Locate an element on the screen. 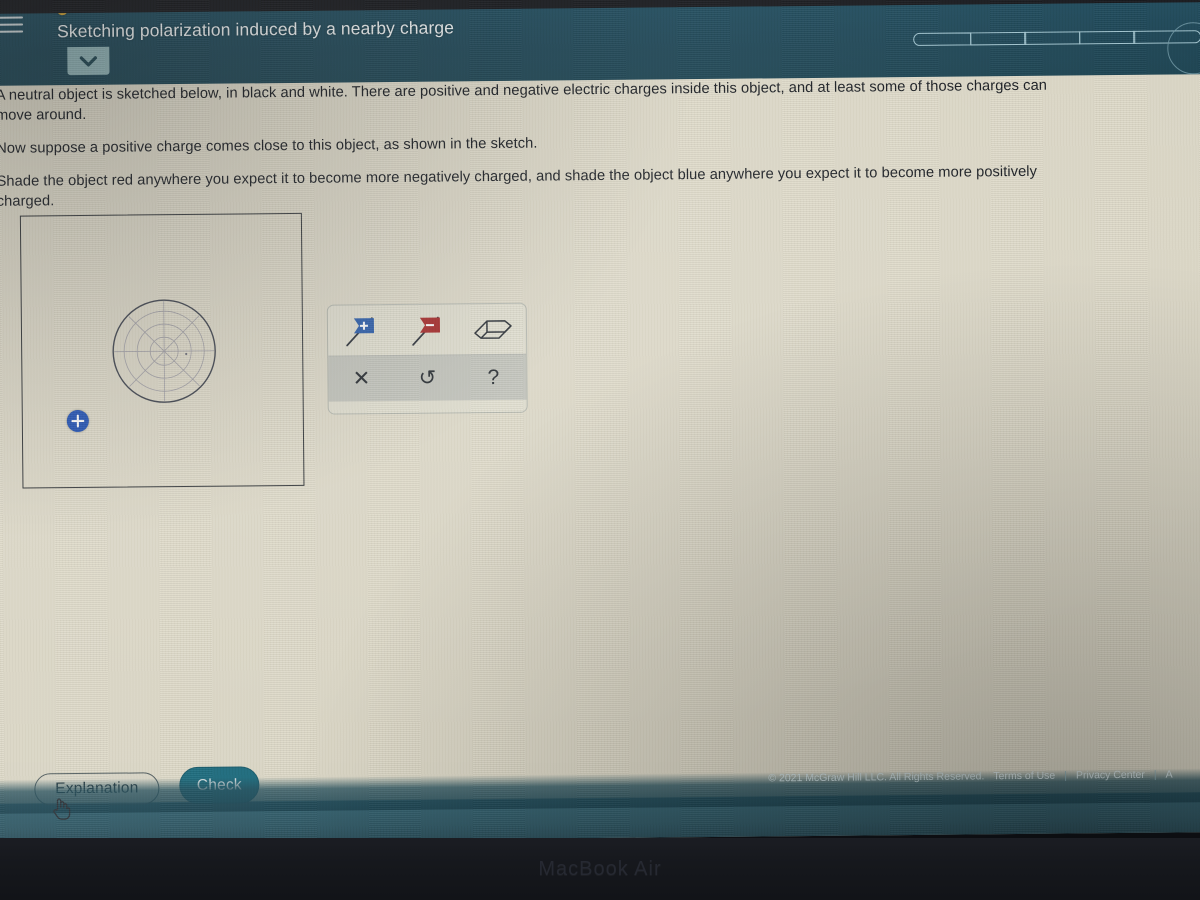 The image size is (1200, 900). question-mark-icon: ? is located at coordinates (493, 377).